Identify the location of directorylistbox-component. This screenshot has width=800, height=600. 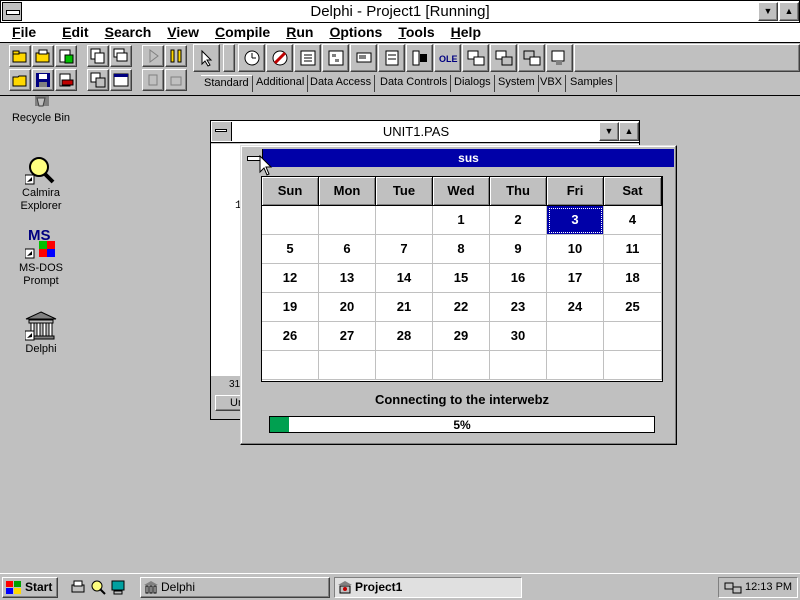
(335, 58).